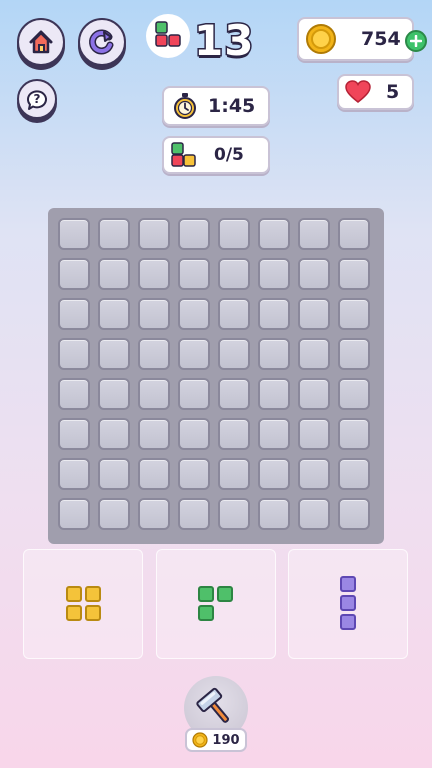 The height and width of the screenshot is (768, 432). I want to click on restart-icon, so click(101, 42).